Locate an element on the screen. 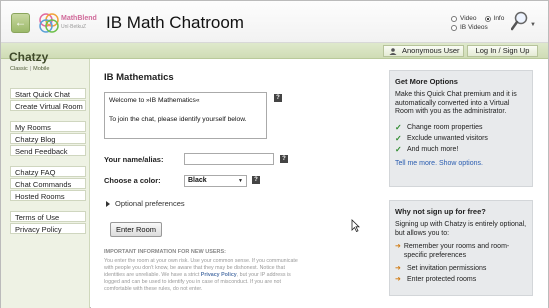 The width and height of the screenshot is (549, 308). sidebar-item-terms-of-use: Terms of Use is located at coordinates (48, 216).